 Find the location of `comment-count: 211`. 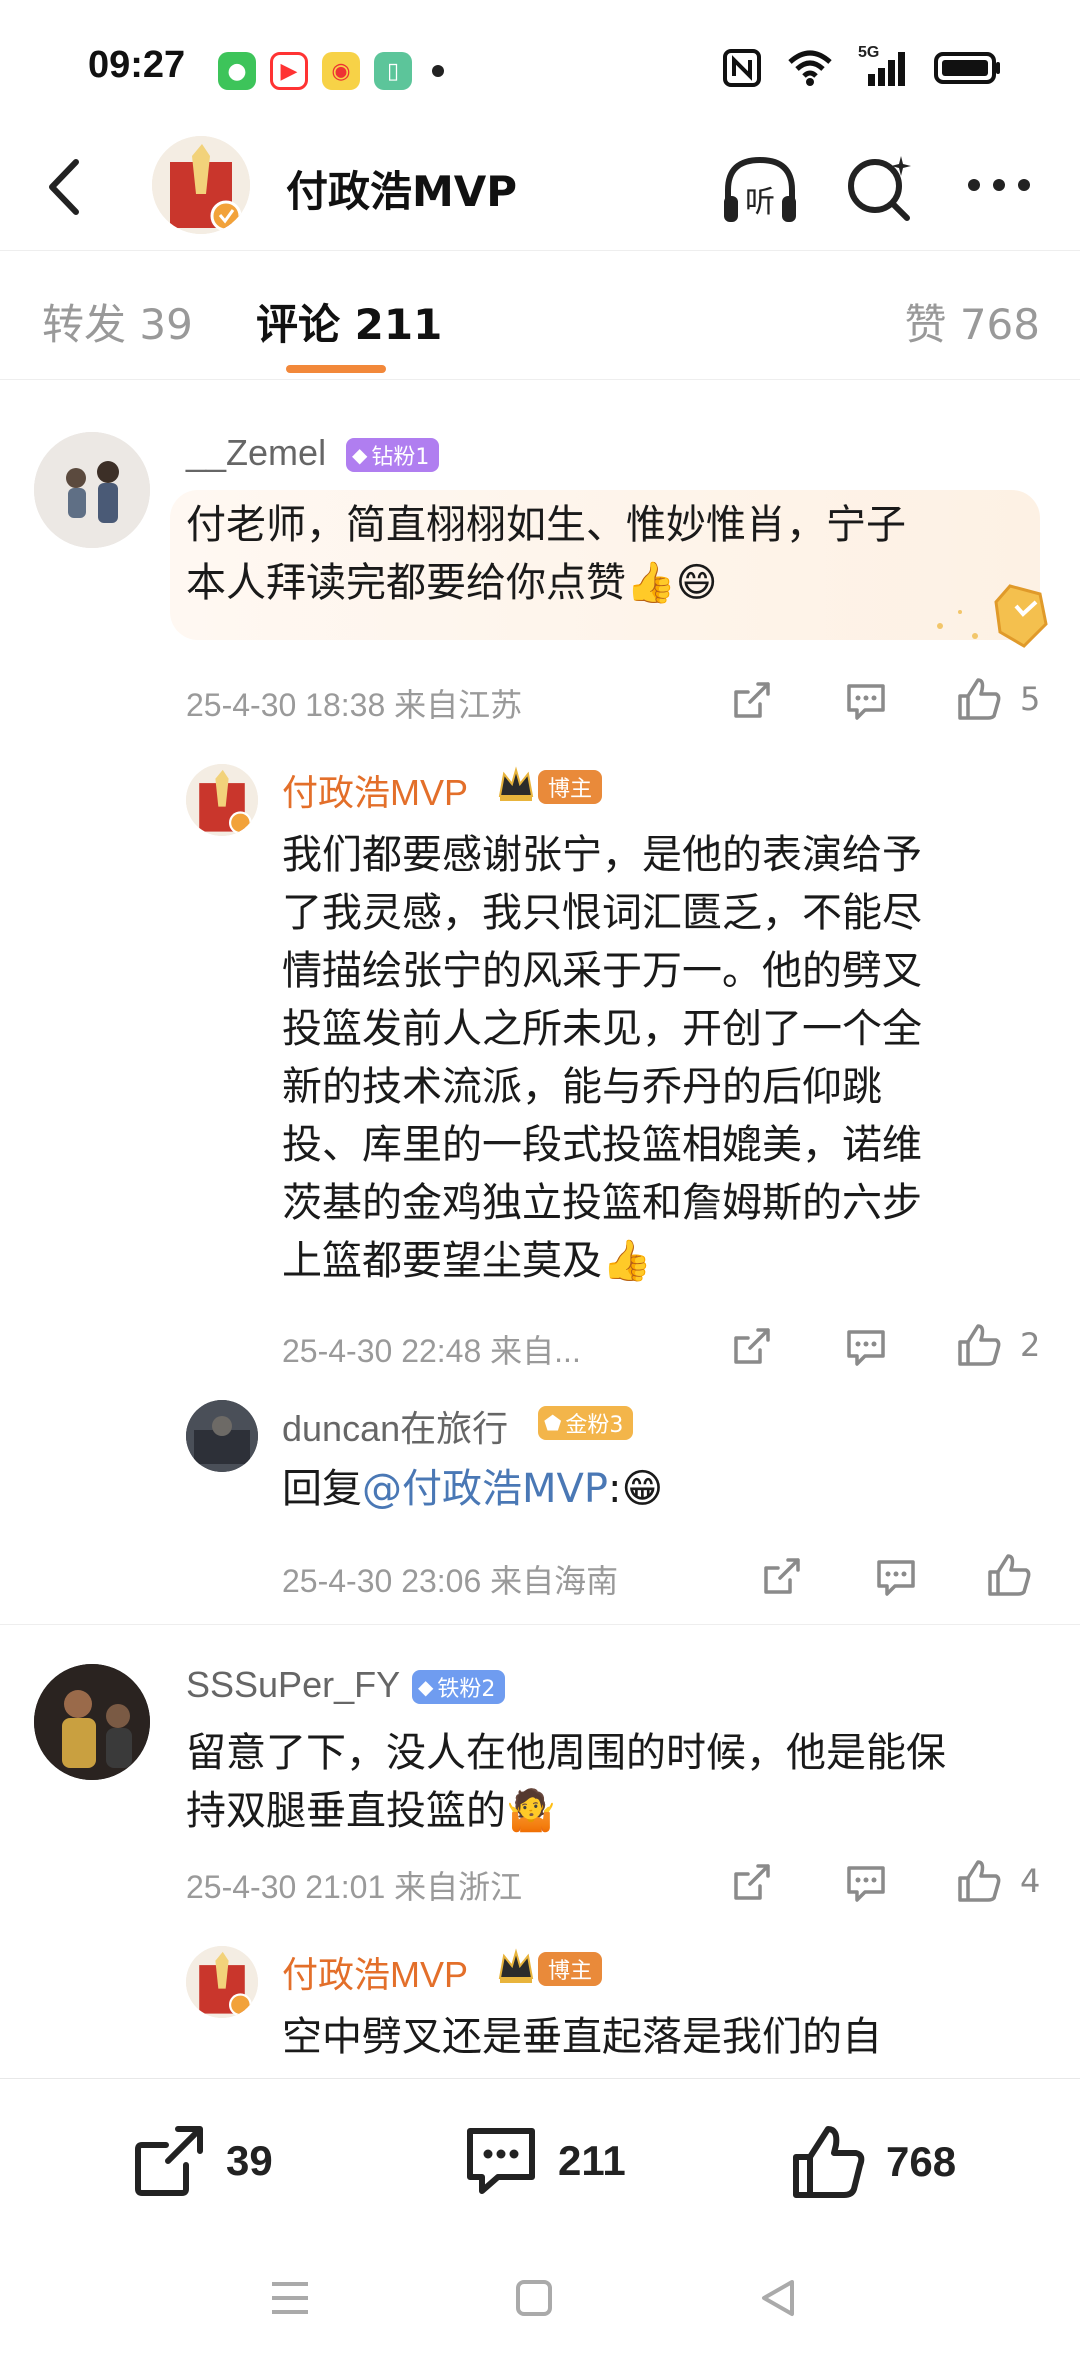

comment-count: 211 is located at coordinates (592, 2160).